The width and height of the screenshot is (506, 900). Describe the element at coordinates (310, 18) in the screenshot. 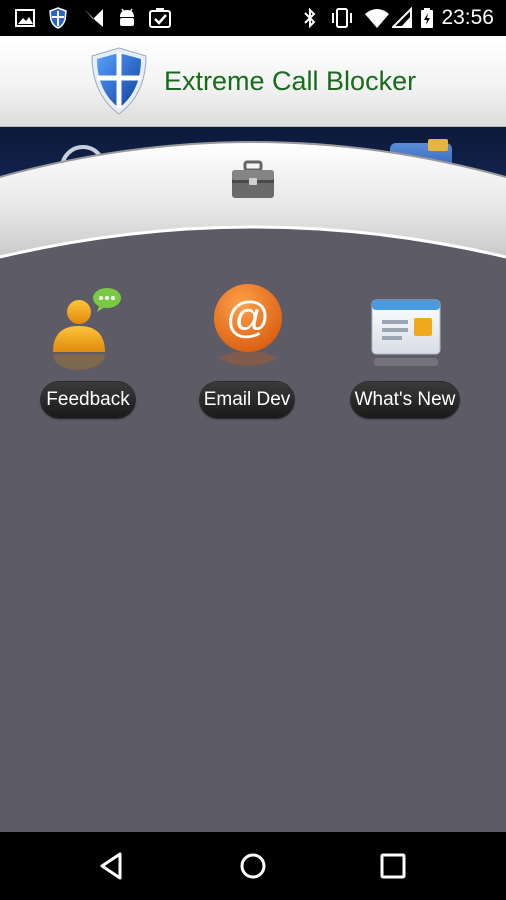

I see `bluetooth-icon` at that location.